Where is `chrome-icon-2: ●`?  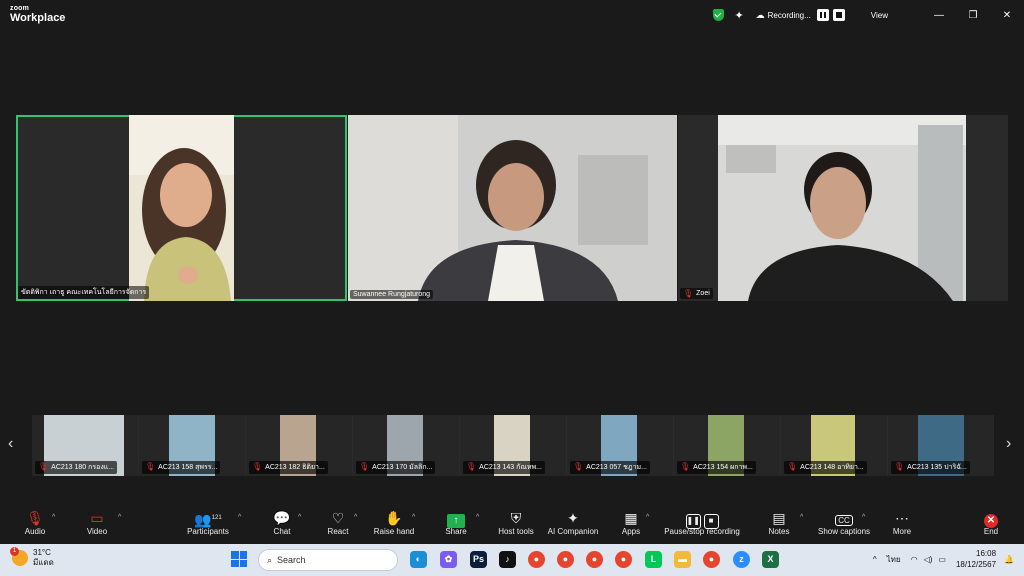 chrome-icon-2: ● is located at coordinates (565, 559).